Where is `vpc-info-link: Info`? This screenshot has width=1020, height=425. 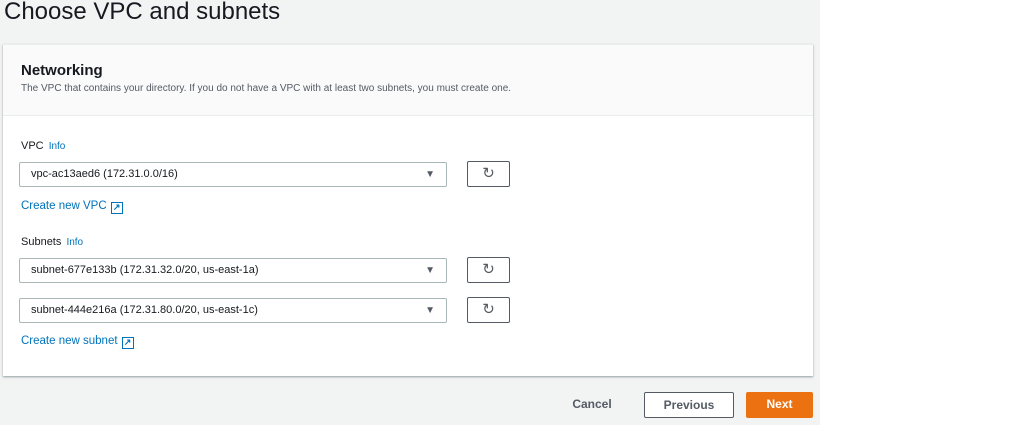
vpc-info-link: Info is located at coordinates (57, 146).